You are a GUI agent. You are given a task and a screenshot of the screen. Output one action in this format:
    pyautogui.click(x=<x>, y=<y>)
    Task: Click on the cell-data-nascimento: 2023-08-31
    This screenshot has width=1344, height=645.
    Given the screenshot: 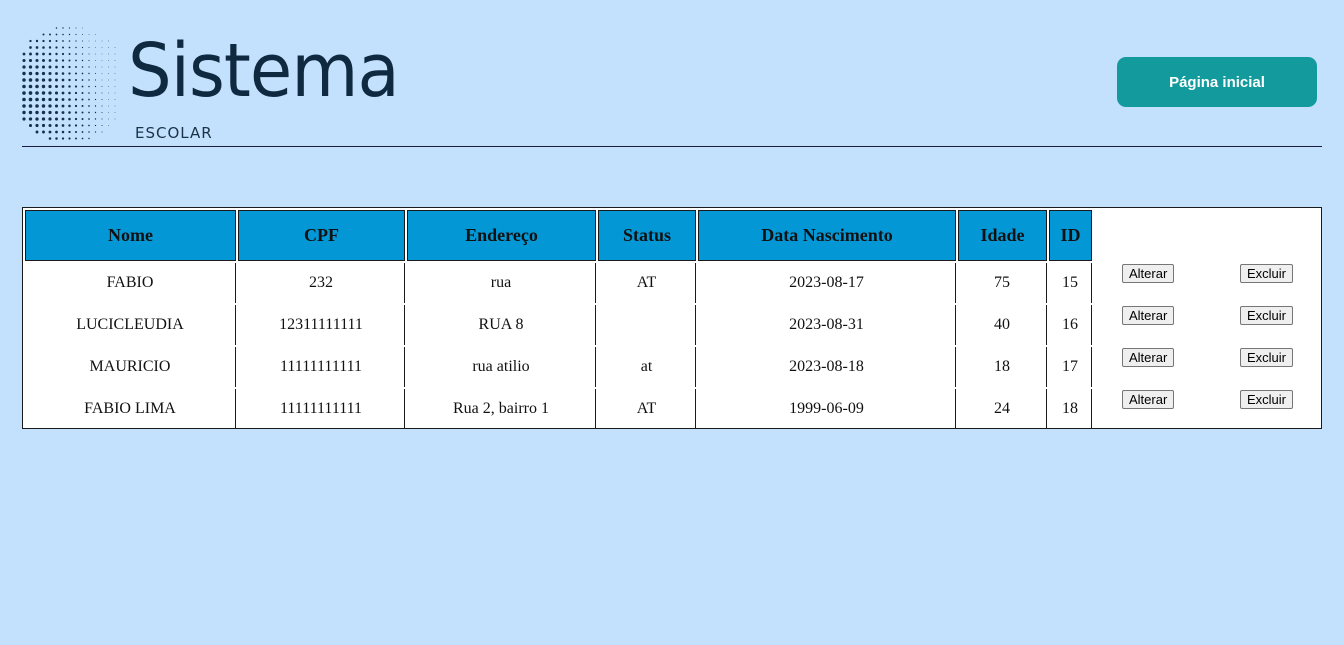 What is the action you would take?
    pyautogui.click(x=827, y=325)
    